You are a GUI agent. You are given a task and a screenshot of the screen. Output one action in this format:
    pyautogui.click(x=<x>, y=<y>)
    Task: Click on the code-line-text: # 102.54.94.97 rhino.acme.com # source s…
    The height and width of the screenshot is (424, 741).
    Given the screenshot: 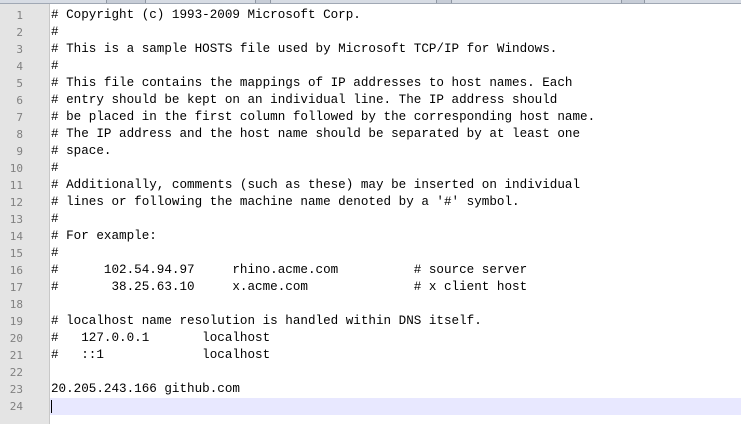 What is the action you would take?
    pyautogui.click(x=289, y=270)
    